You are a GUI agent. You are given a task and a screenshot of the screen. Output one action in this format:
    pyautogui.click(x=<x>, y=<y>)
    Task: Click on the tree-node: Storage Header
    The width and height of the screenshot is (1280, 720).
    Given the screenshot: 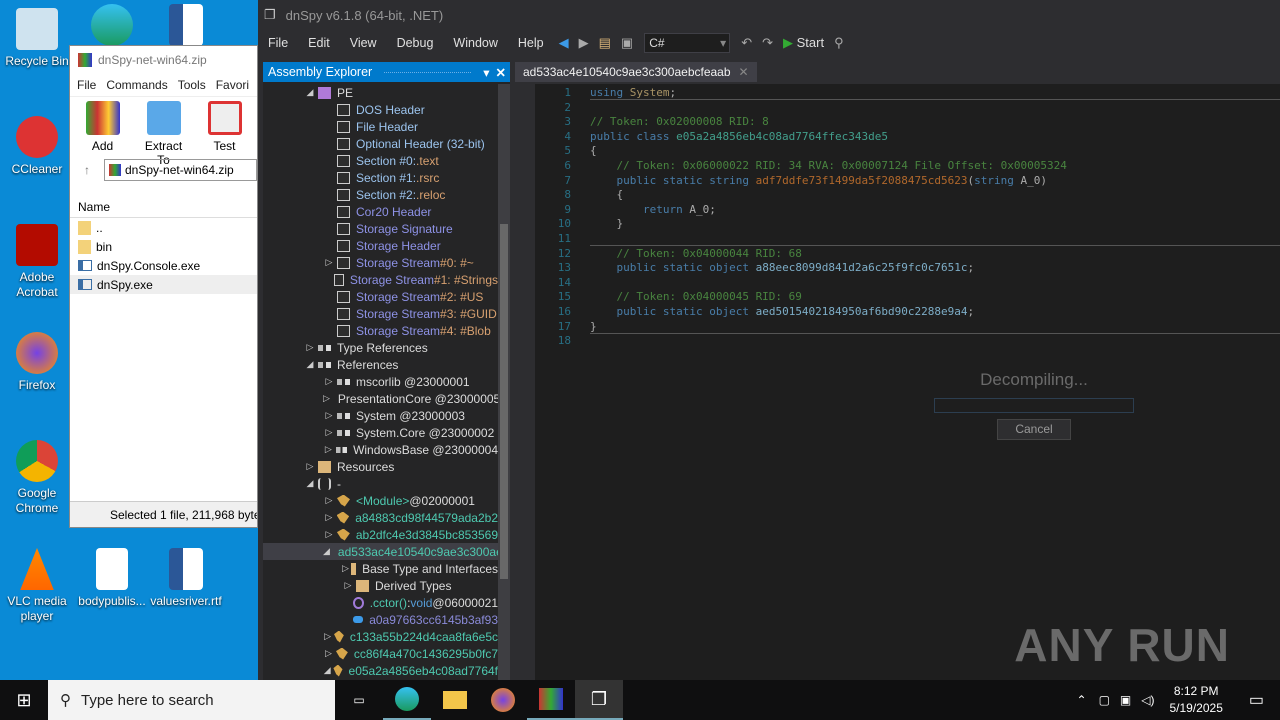 What is the action you would take?
    pyautogui.click(x=380, y=245)
    